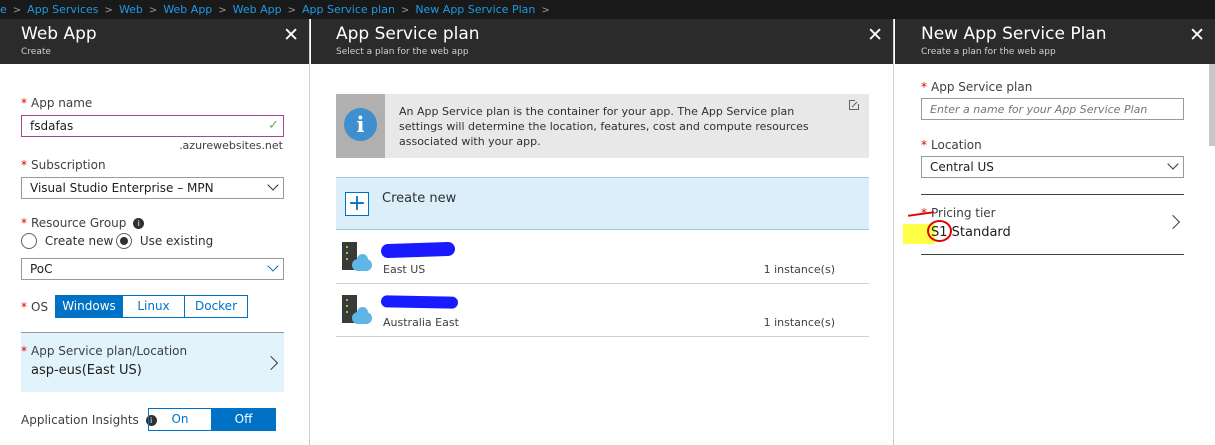  I want to click on breadcrumb-item: New App Service Plan, so click(475, 9).